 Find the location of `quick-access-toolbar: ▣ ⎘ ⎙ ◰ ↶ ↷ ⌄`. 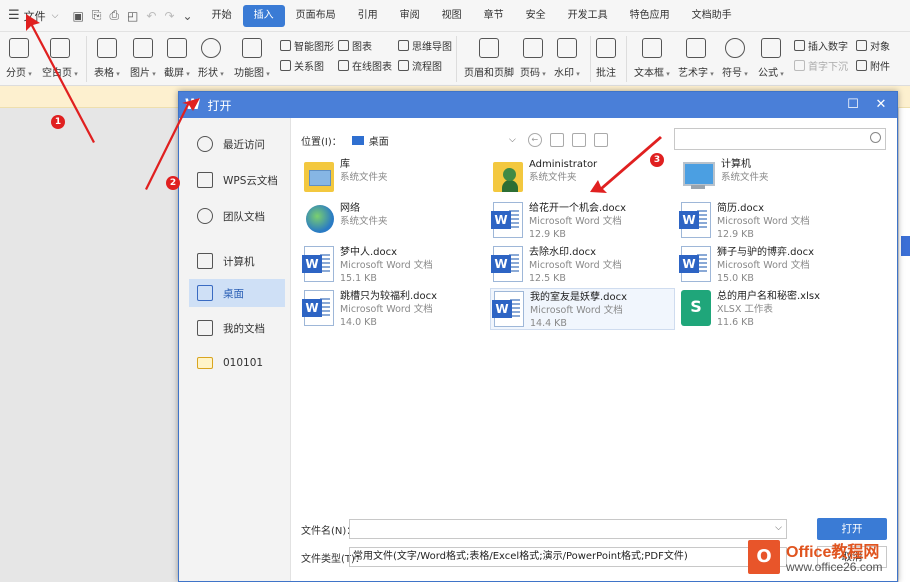

quick-access-toolbar: ▣ ⎘ ⎙ ◰ ↶ ↷ ⌄ is located at coordinates (132, 15).